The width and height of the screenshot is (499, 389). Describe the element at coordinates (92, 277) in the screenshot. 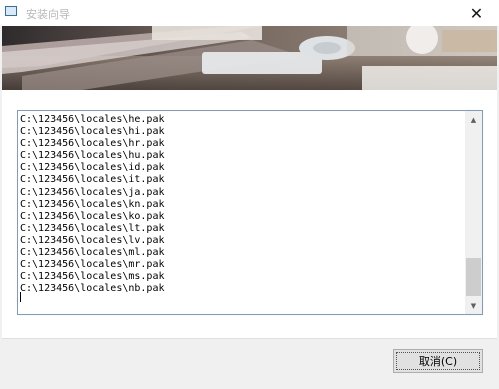

I see `log-line: C:\123456\locales\ms.pak` at that location.